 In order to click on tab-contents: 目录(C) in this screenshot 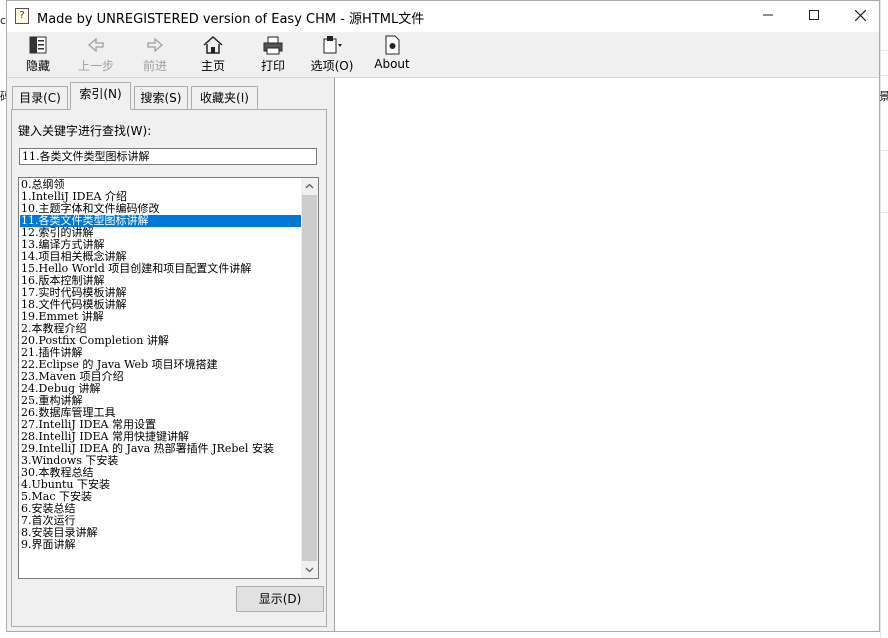, I will do `click(40, 97)`.